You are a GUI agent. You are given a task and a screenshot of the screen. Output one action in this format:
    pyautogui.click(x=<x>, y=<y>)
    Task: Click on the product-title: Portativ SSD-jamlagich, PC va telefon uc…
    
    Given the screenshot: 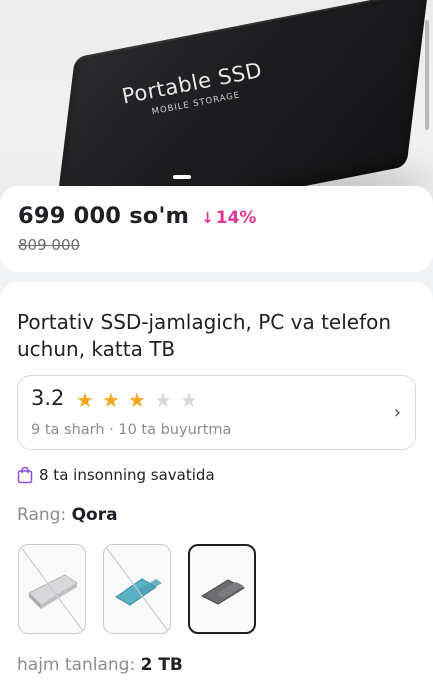 What is the action you would take?
    pyautogui.click(x=204, y=335)
    